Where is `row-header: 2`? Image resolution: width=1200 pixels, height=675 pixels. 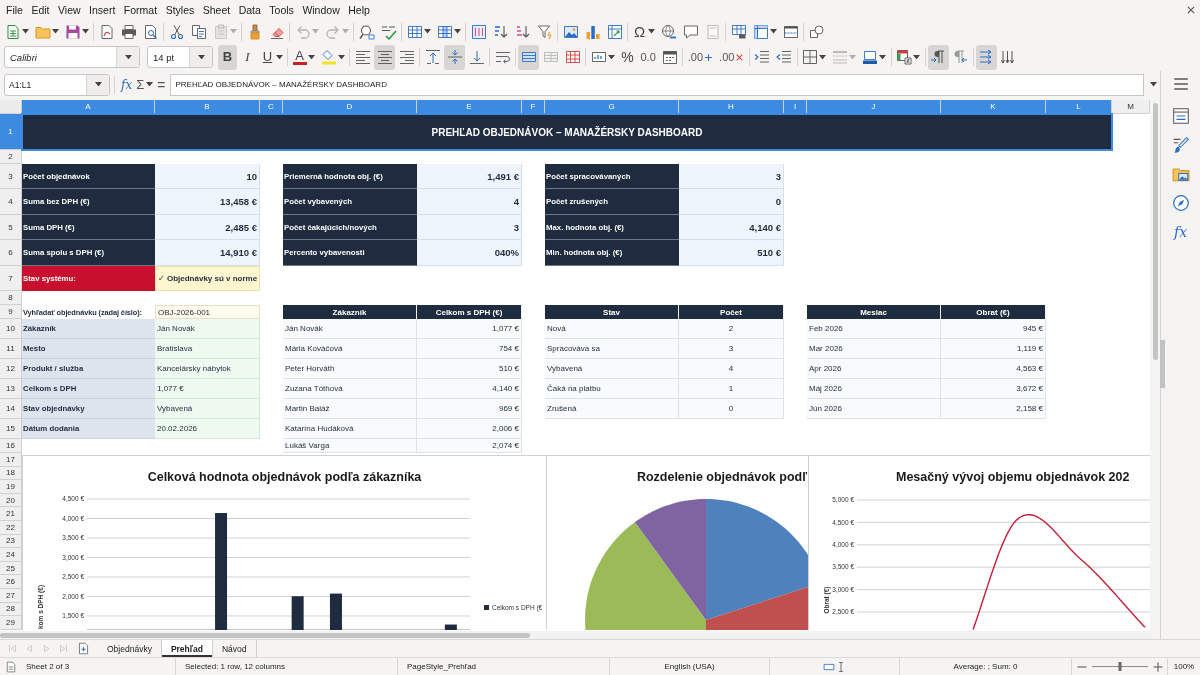
row-header: 2 is located at coordinates (11, 157).